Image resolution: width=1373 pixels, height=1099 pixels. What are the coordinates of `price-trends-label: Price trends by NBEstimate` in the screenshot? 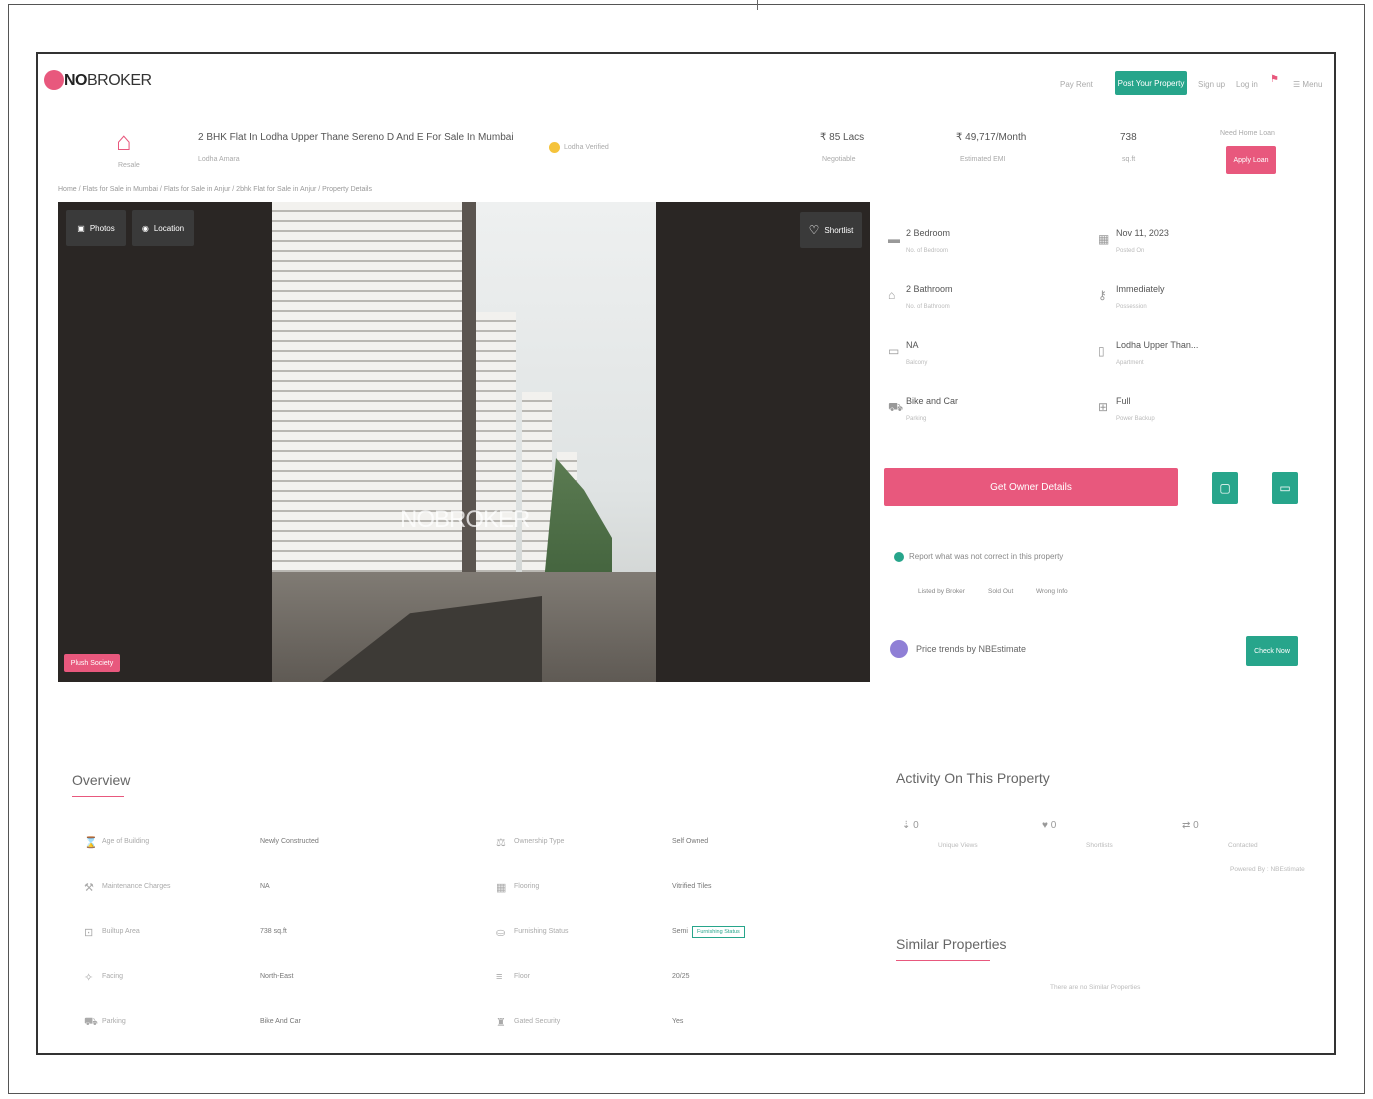 It's located at (971, 649).